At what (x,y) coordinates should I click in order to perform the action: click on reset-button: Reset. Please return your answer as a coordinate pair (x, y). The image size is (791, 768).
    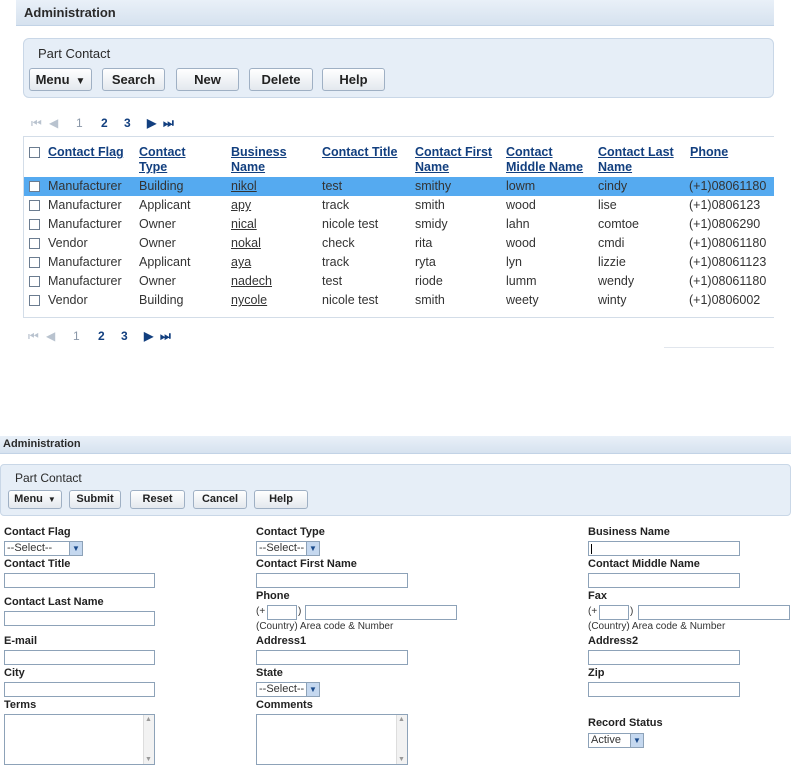
    Looking at the image, I should click on (157, 499).